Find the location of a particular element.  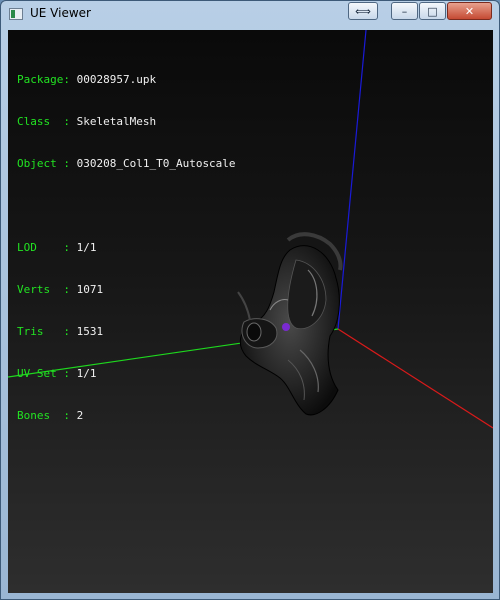

maximize-button: □ is located at coordinates (432, 11).